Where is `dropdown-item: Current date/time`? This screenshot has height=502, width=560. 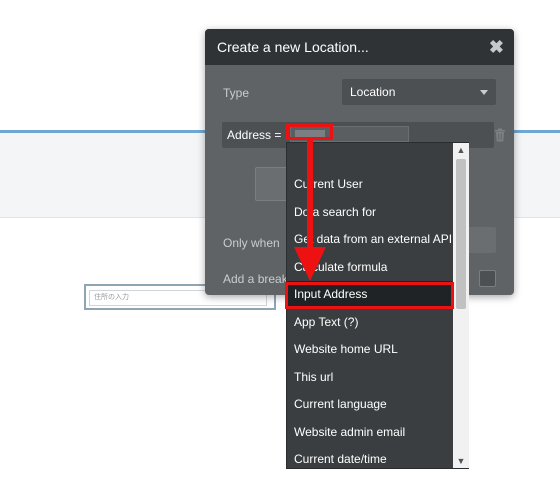 dropdown-item: Current date/time is located at coordinates (369, 460).